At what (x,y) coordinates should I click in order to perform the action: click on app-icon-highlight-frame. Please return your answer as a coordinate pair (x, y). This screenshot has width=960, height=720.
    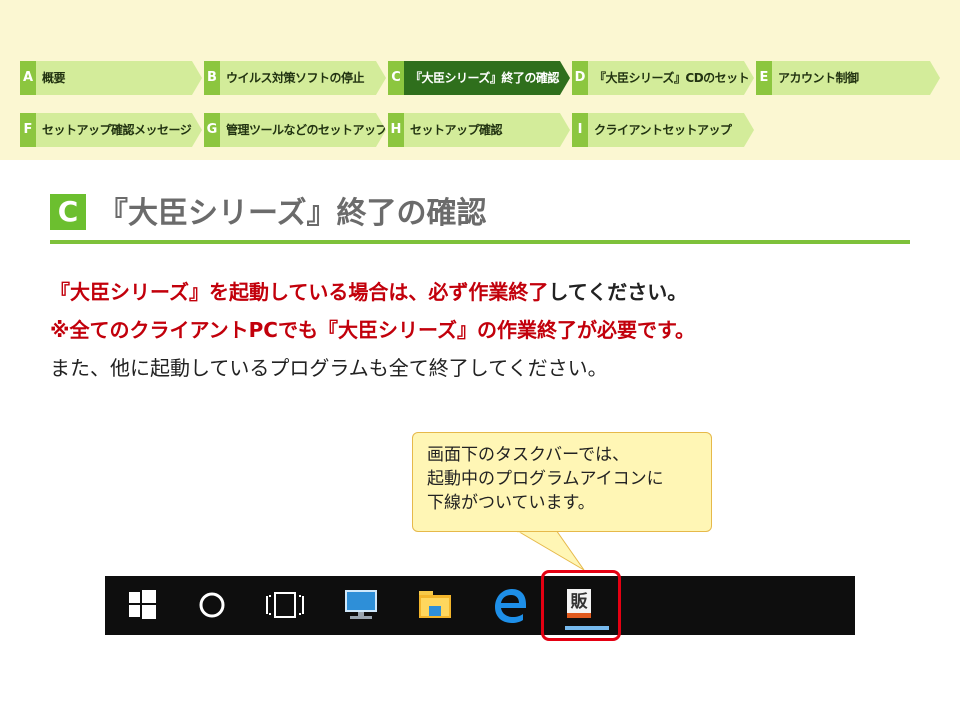
    Looking at the image, I should click on (581, 605).